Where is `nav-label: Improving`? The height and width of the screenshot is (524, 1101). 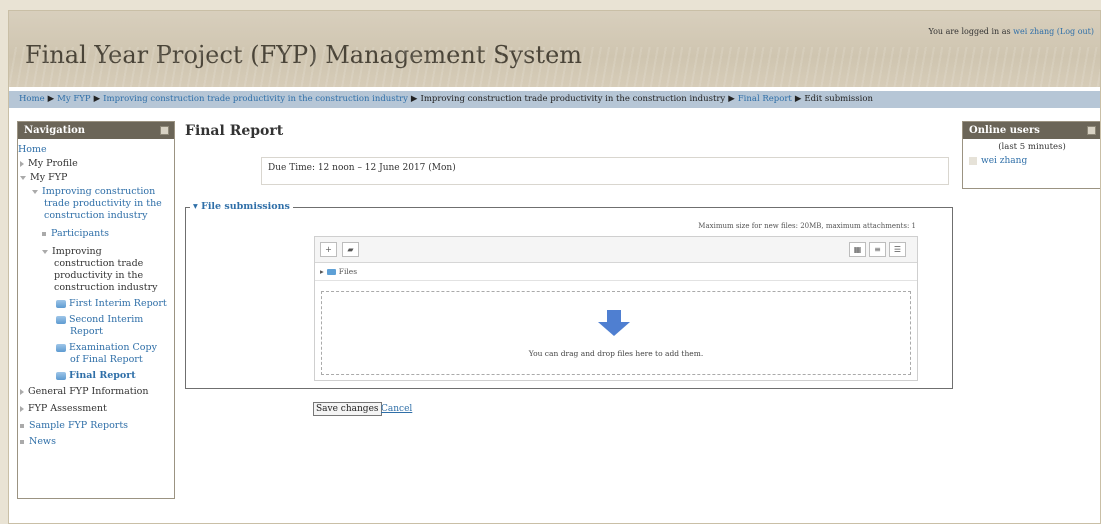 nav-label: Improving is located at coordinates (77, 251).